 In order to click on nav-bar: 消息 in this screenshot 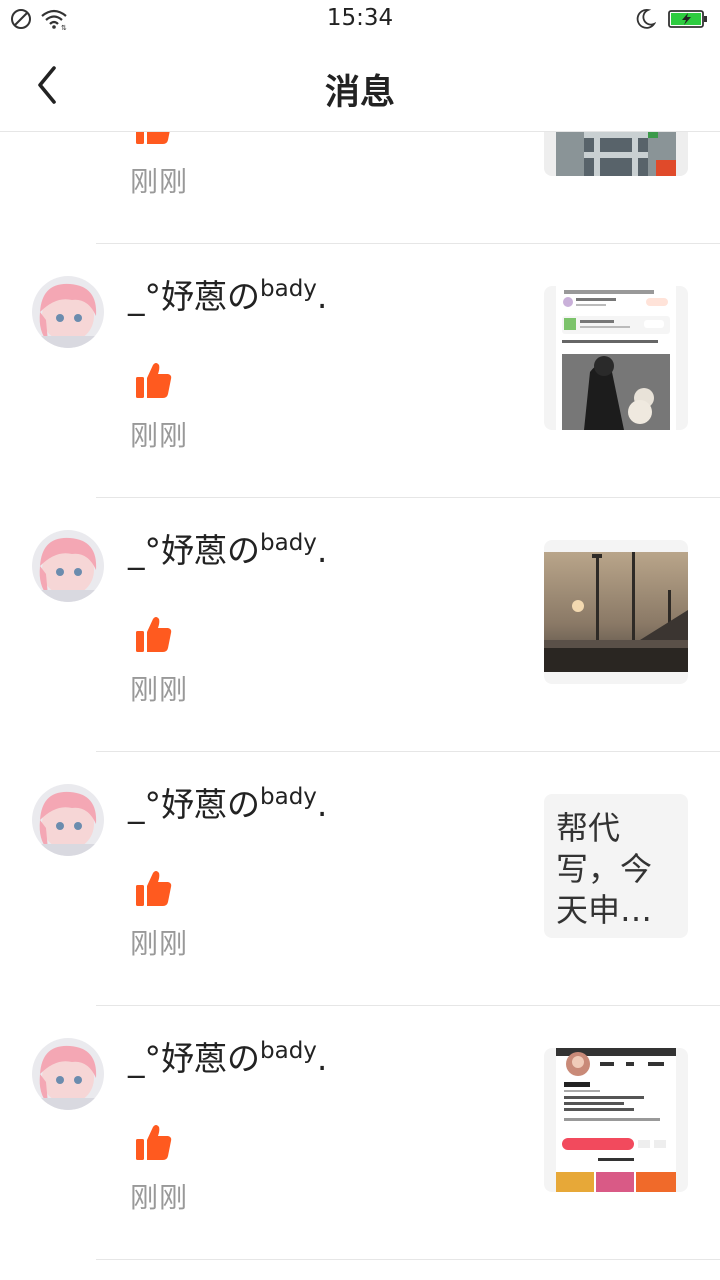, I will do `click(360, 86)`.